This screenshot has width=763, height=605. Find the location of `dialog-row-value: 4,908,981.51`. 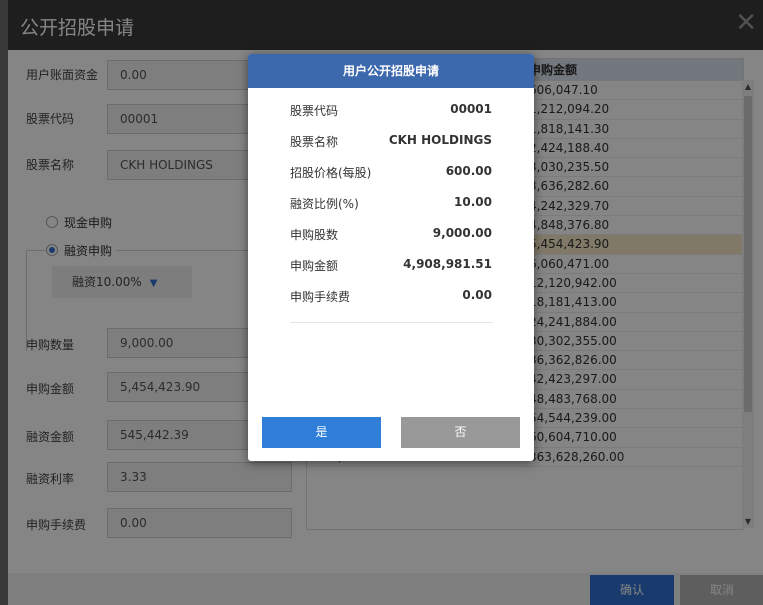

dialog-row-value: 4,908,981.51 is located at coordinates (447, 264).